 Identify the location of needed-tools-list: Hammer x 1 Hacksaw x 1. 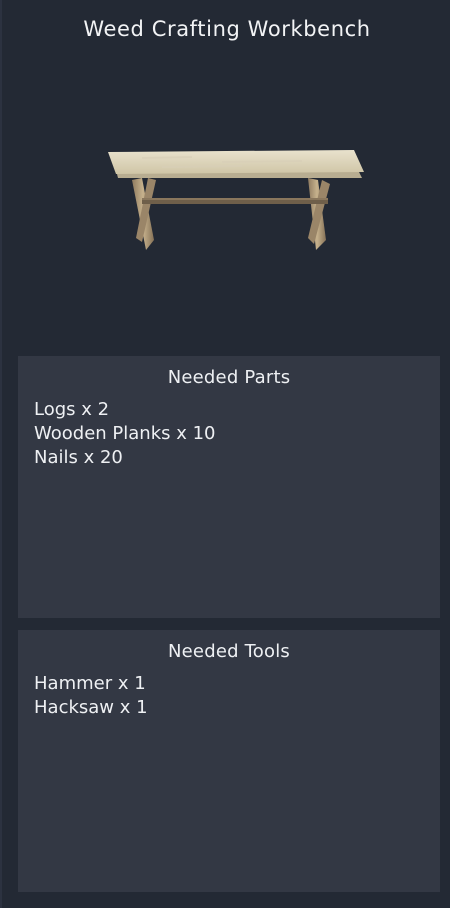
(91, 696).